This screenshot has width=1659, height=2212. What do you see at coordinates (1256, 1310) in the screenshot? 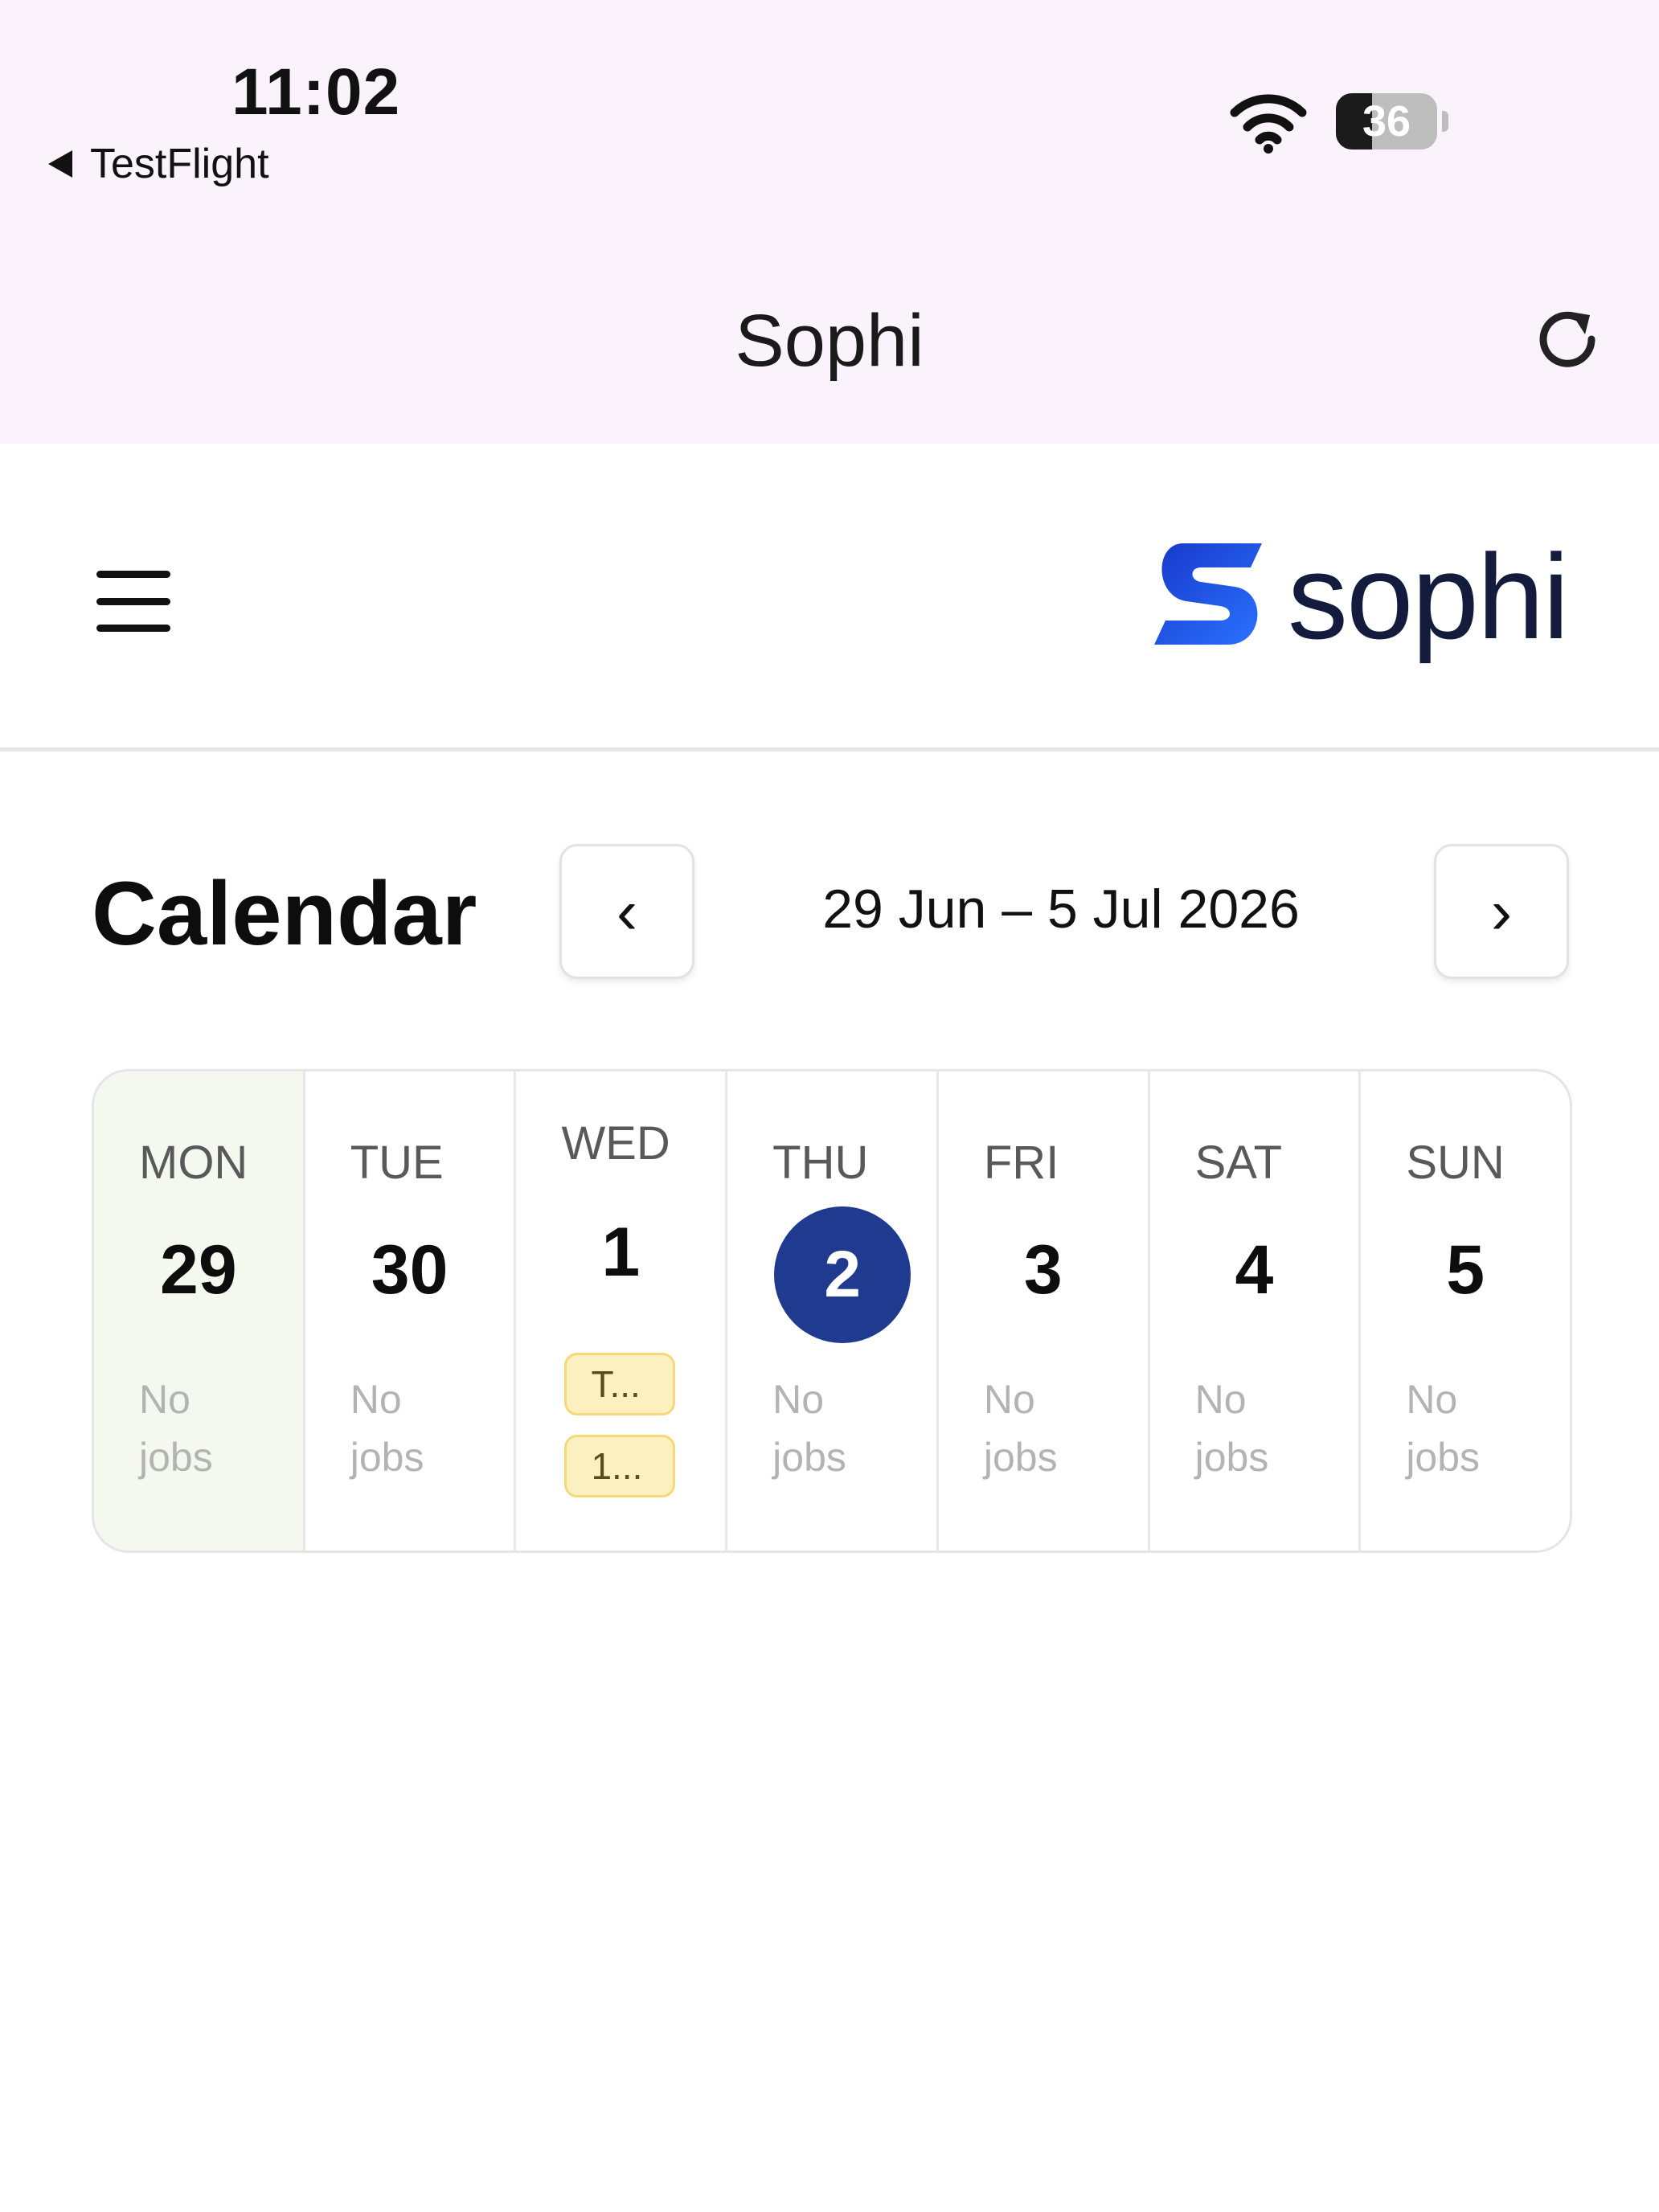
I see `day-cell-sat: SAT 4 No jobs` at bounding box center [1256, 1310].